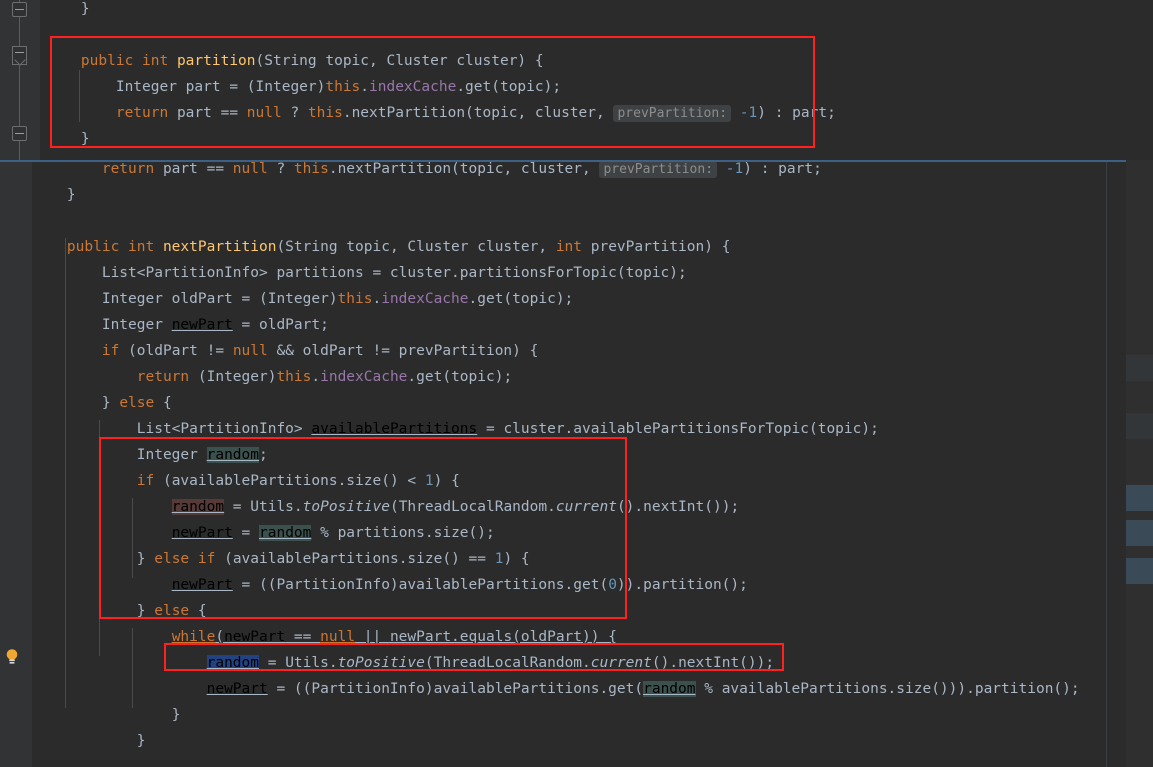  I want to click on code-token: ) : part;, so click(782, 169).